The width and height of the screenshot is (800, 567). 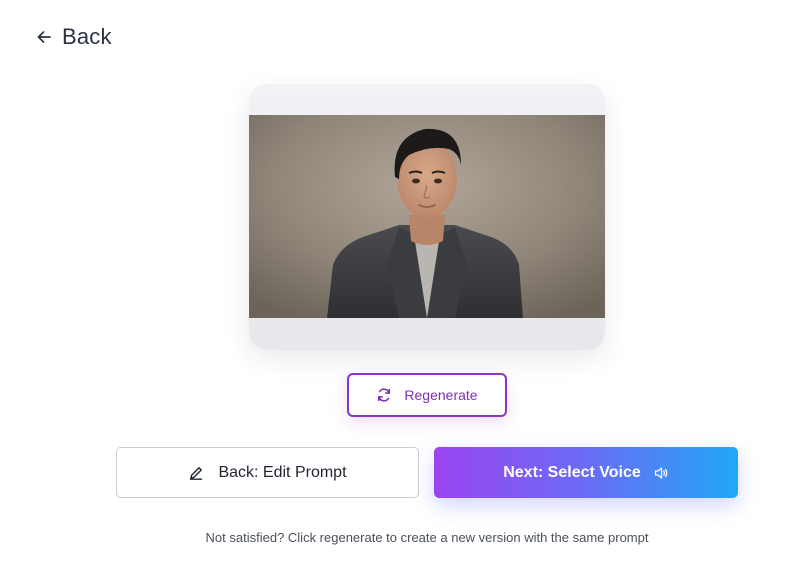 I want to click on back-label: Back, so click(x=87, y=36).